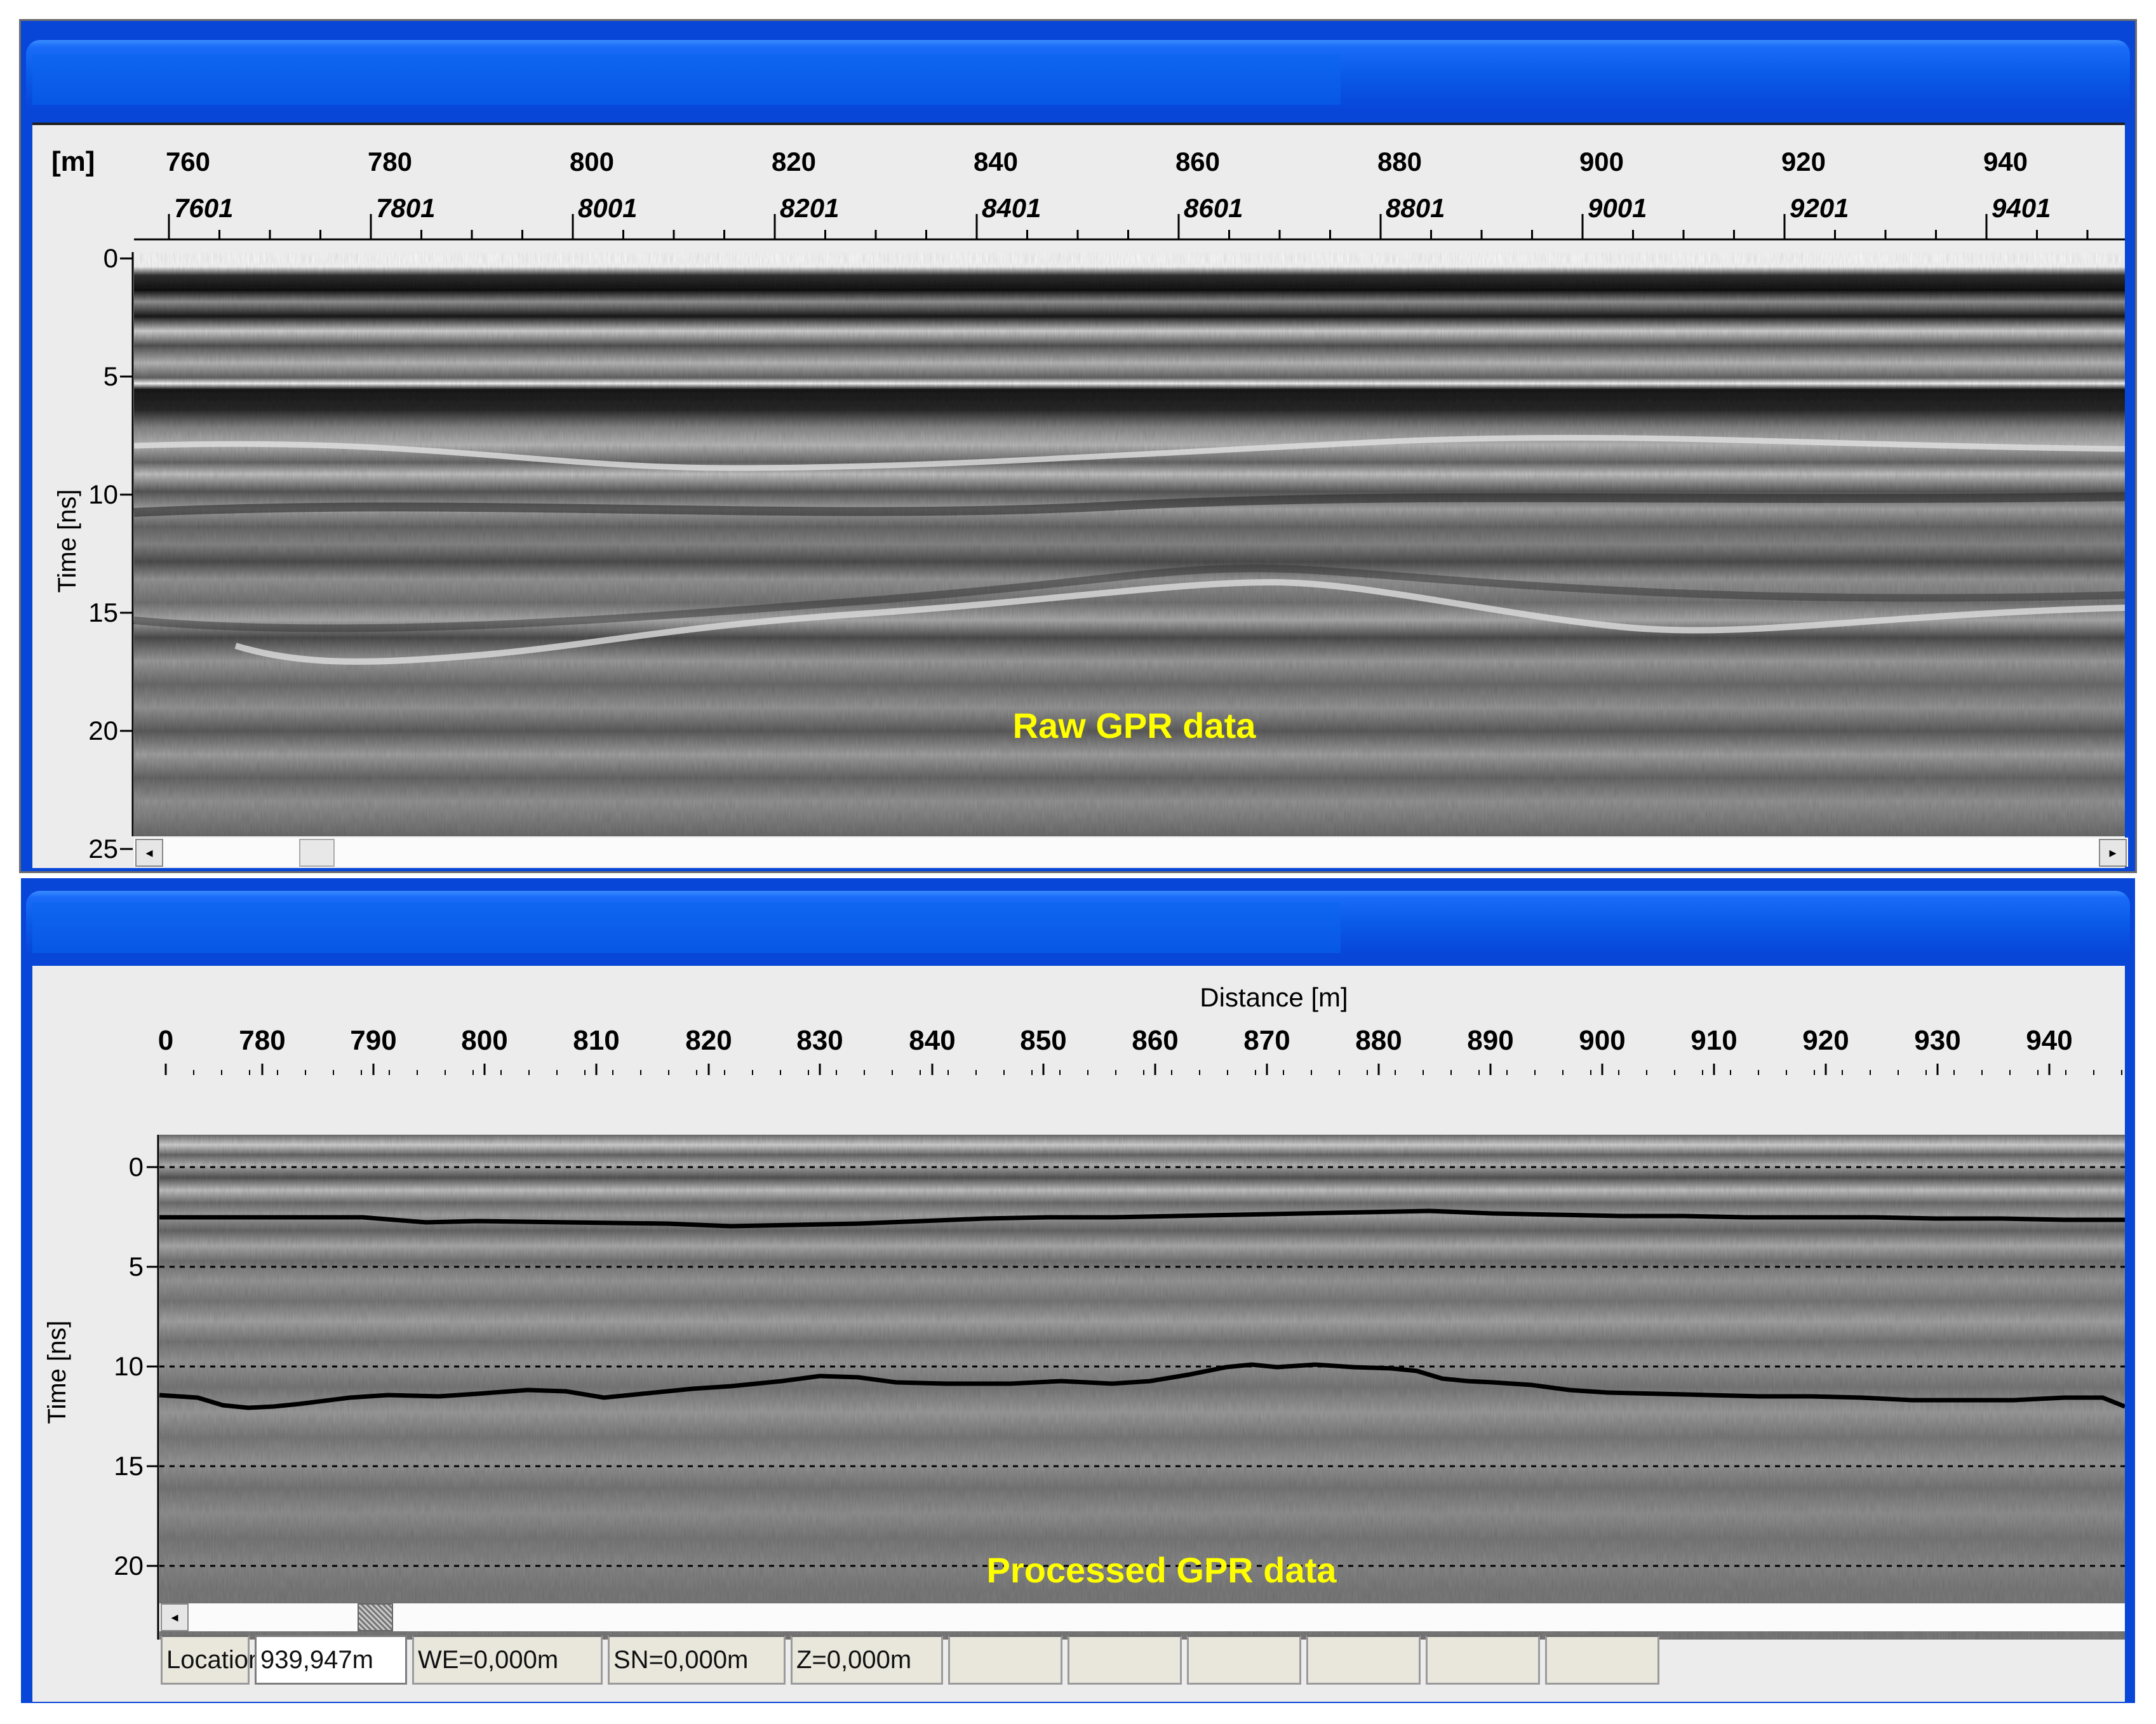 Image resolution: width=2156 pixels, height=1724 pixels. Describe the element at coordinates (129, 1466) in the screenshot. I see `processed-y-tick-label: 15` at that location.